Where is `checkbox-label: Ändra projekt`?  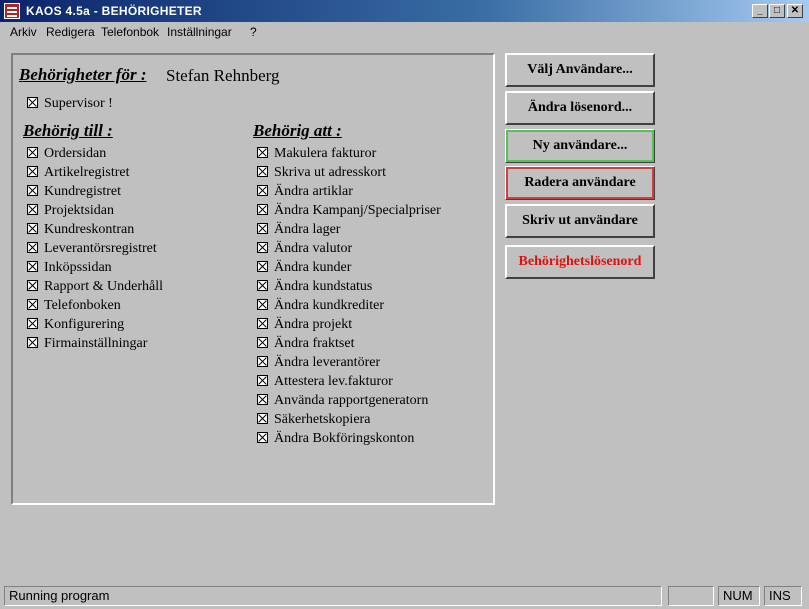 checkbox-label: Ändra projekt is located at coordinates (313, 324).